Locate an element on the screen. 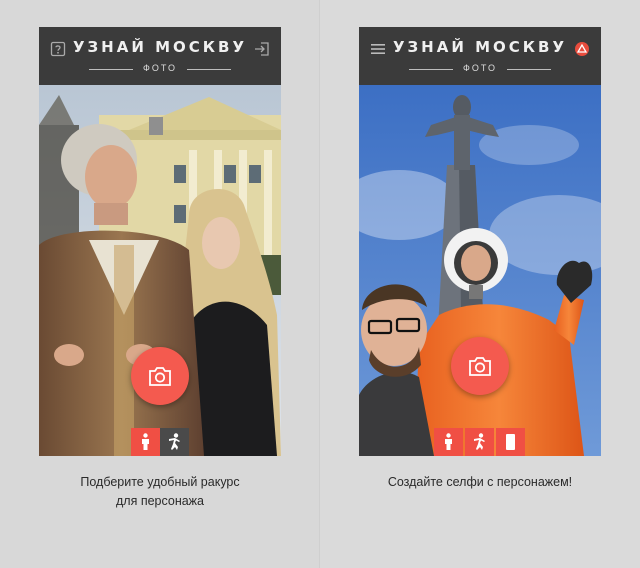 Image resolution: width=640 pixels, height=568 pixels. phone-icon is located at coordinates (510, 442).